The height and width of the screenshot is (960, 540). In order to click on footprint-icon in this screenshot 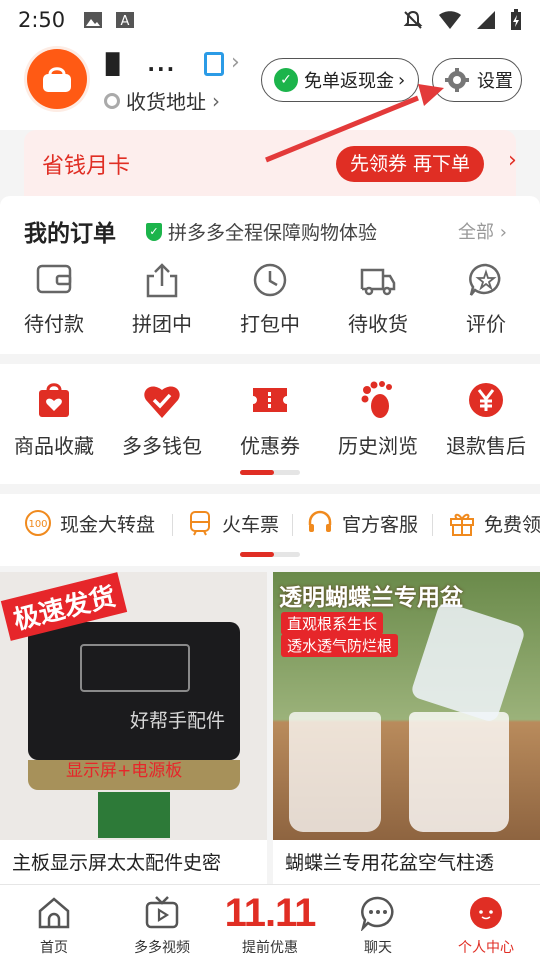, I will do `click(376, 399)`.